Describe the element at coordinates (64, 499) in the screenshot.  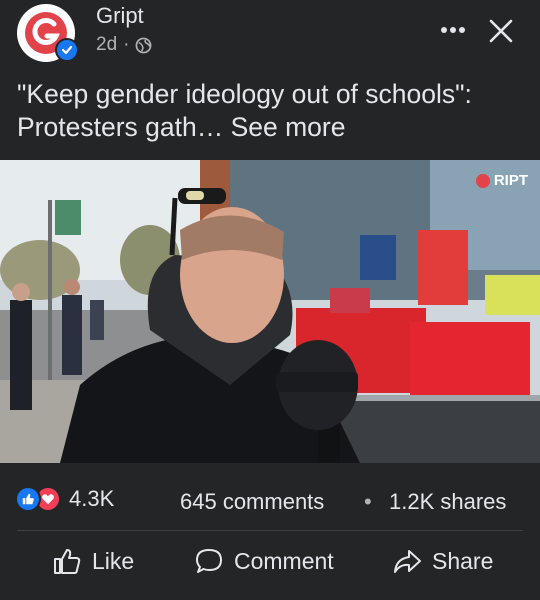
I see `reactions-summary: 4.3K` at that location.